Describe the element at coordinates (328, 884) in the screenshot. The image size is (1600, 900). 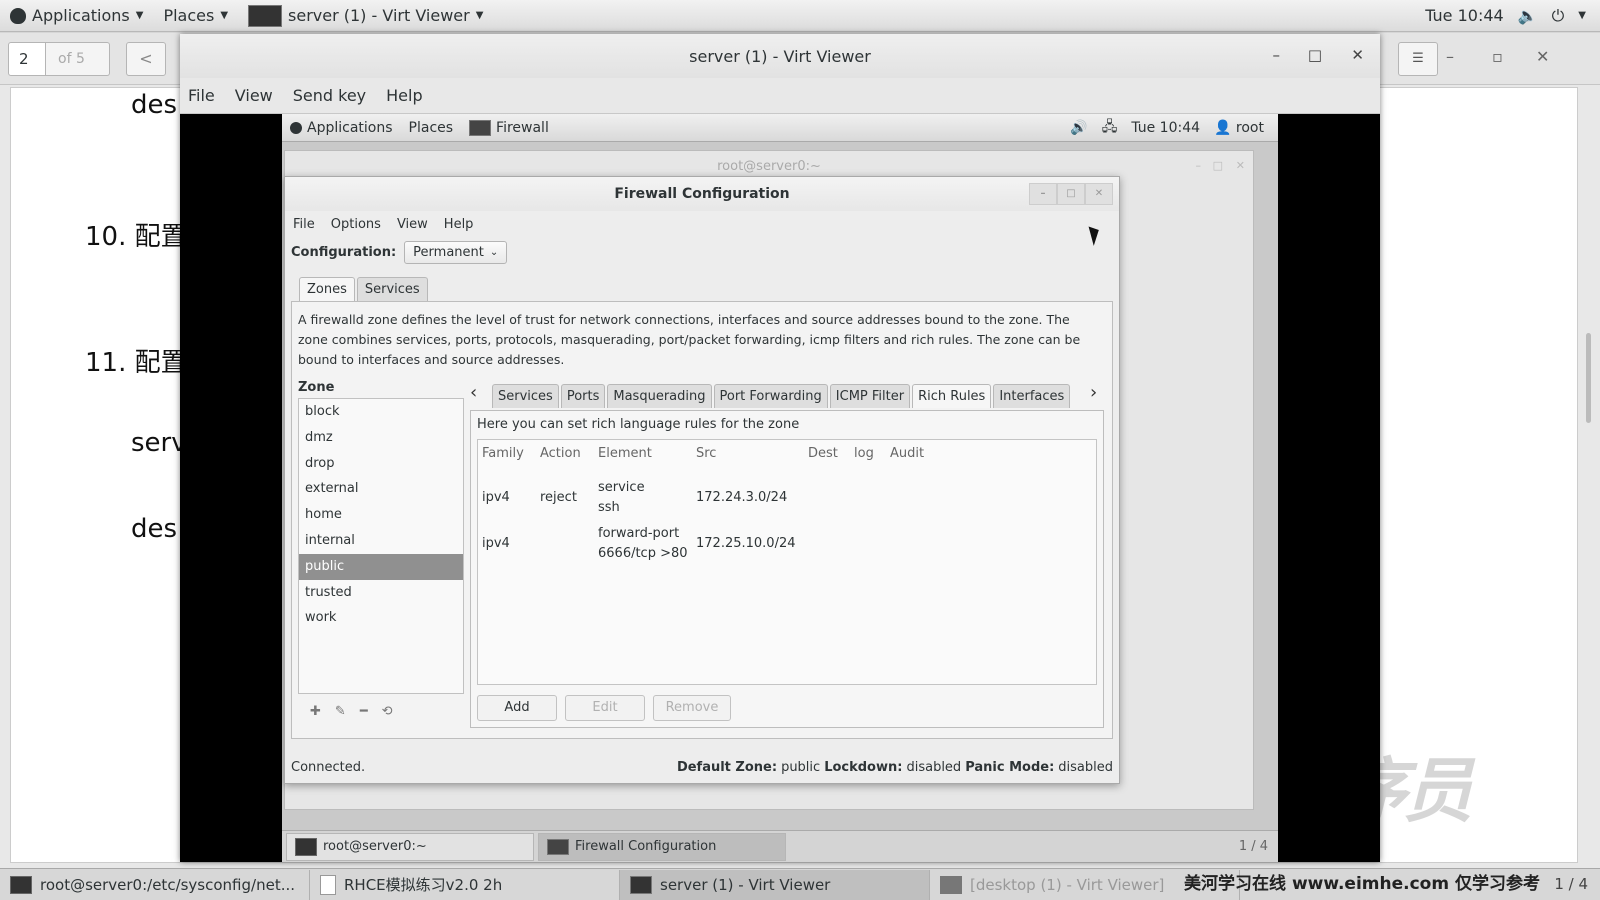
I see `document-icon` at that location.